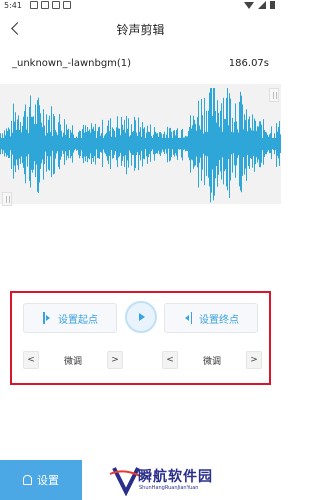  I want to click on start-increment-button: >, so click(115, 360).